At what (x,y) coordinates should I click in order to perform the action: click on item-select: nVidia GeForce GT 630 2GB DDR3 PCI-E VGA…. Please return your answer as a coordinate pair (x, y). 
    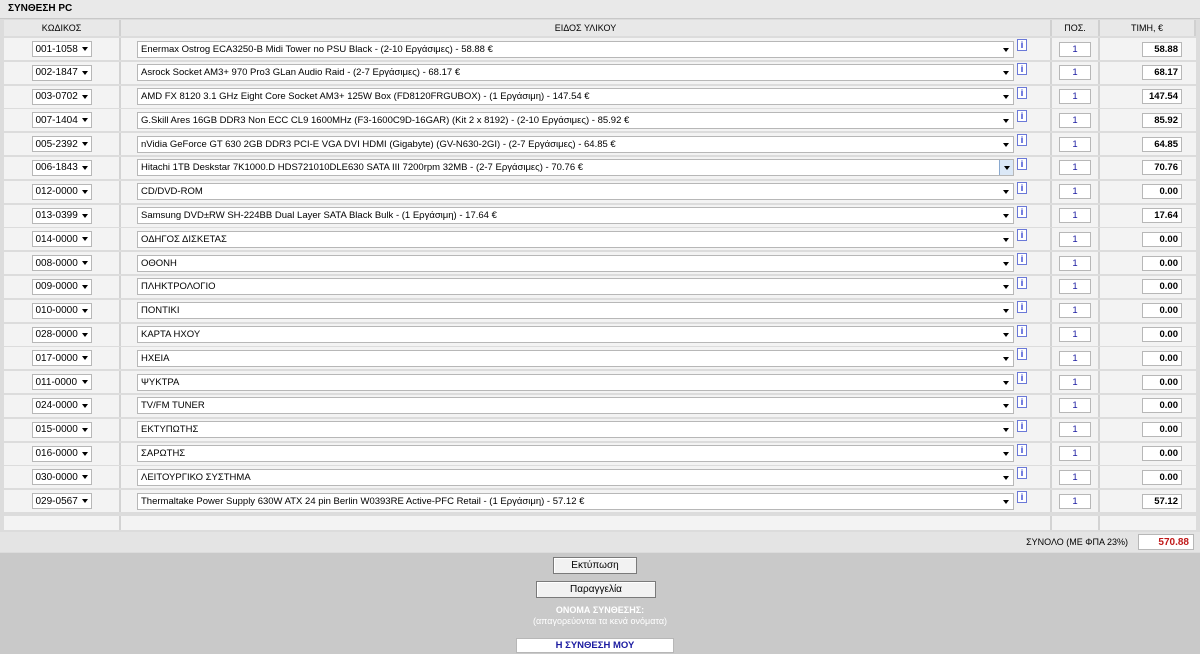
    Looking at the image, I should click on (575, 144).